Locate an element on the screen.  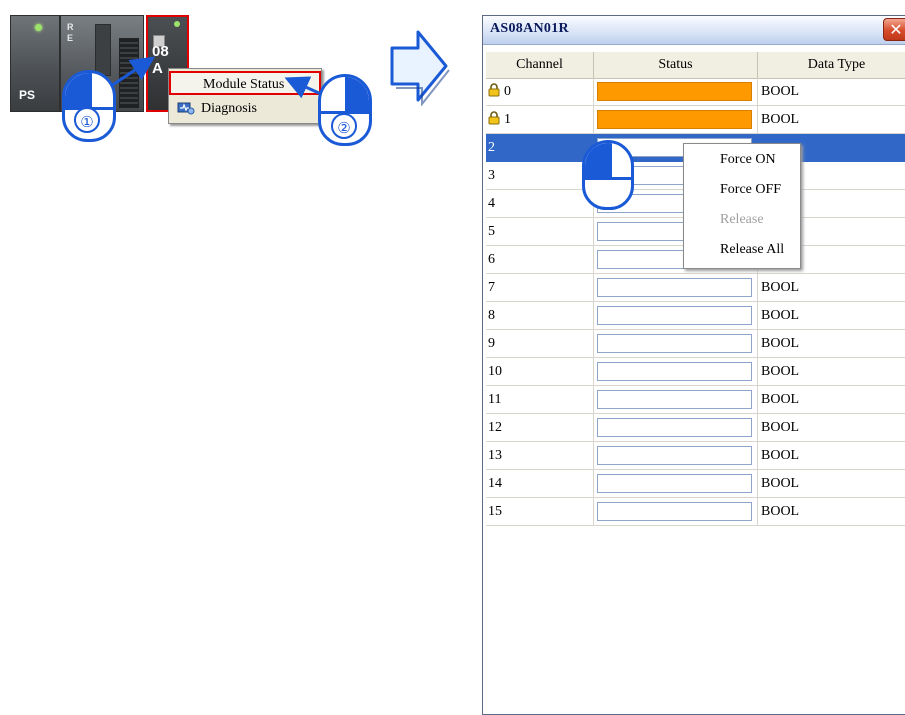
table-row: 10 BOOL is located at coordinates (695, 372).